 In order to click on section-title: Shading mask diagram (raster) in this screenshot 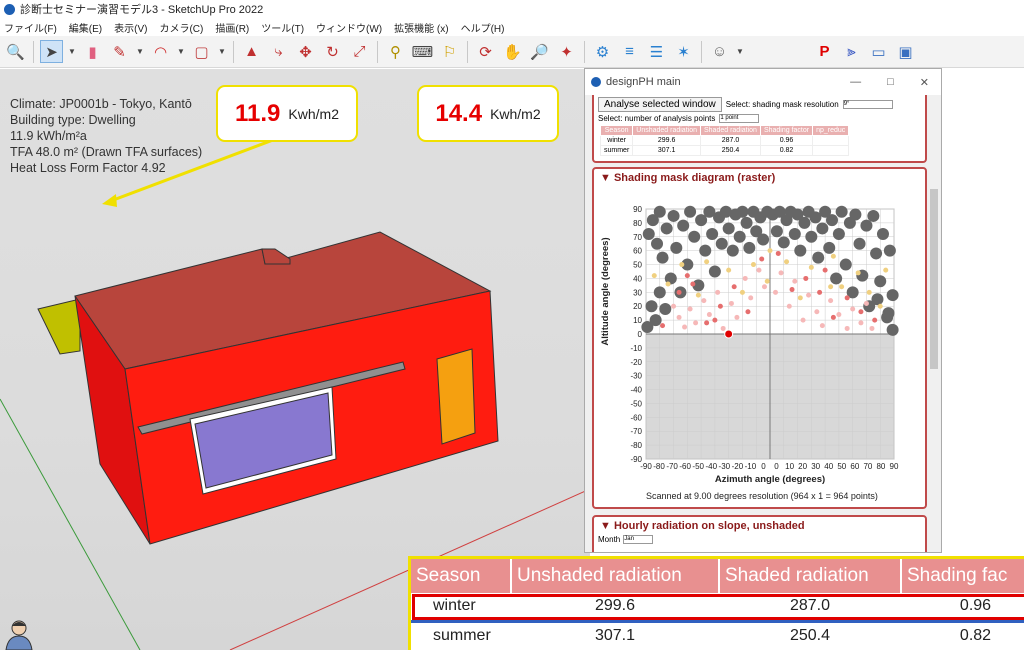, I will do `click(694, 178)`.